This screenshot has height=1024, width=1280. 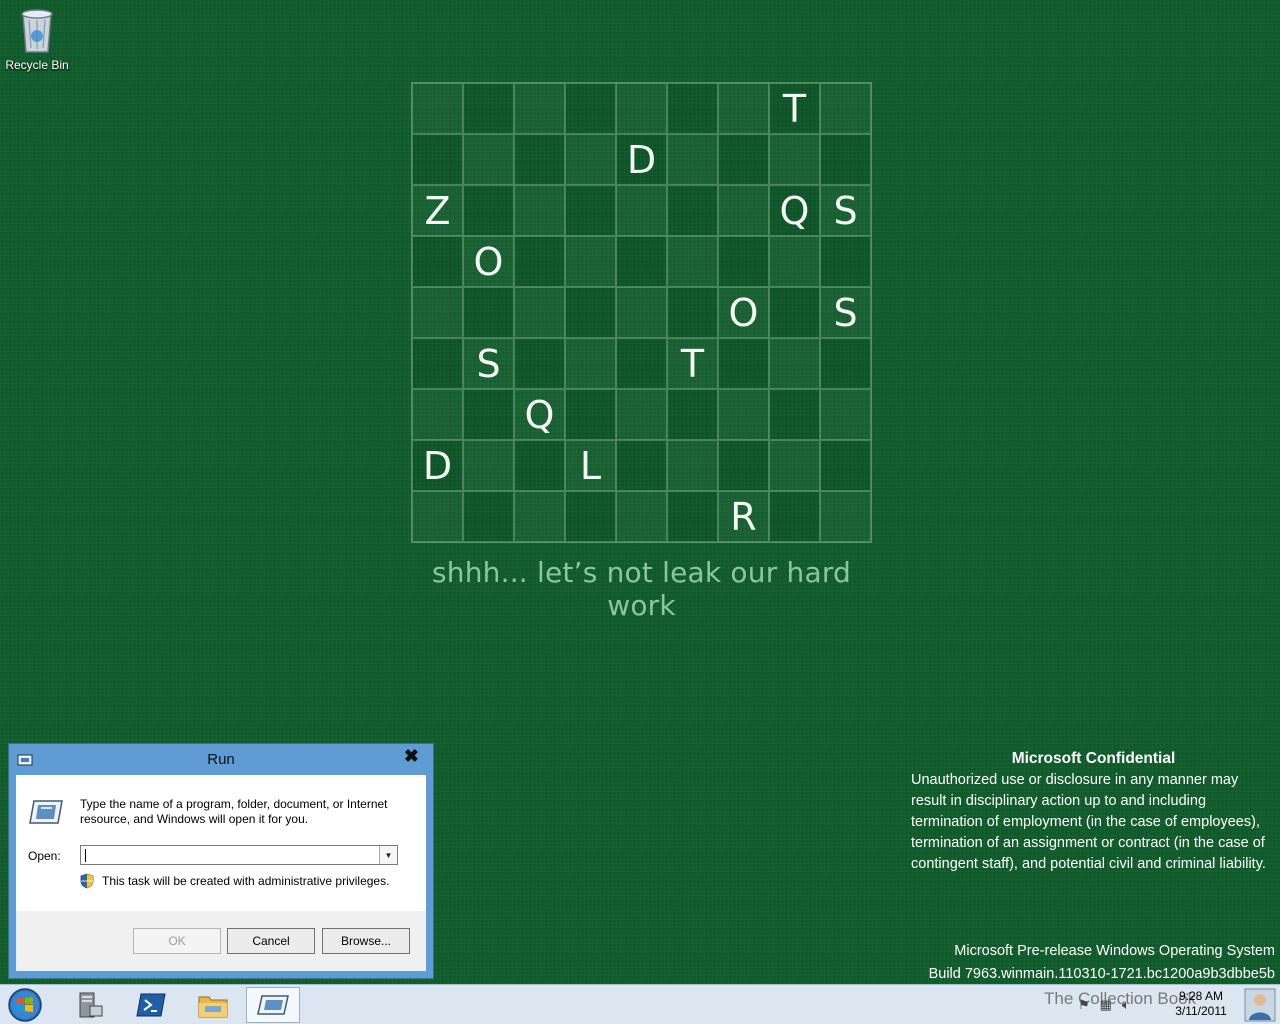 I want to click on run-program-icon, so click(x=46, y=814).